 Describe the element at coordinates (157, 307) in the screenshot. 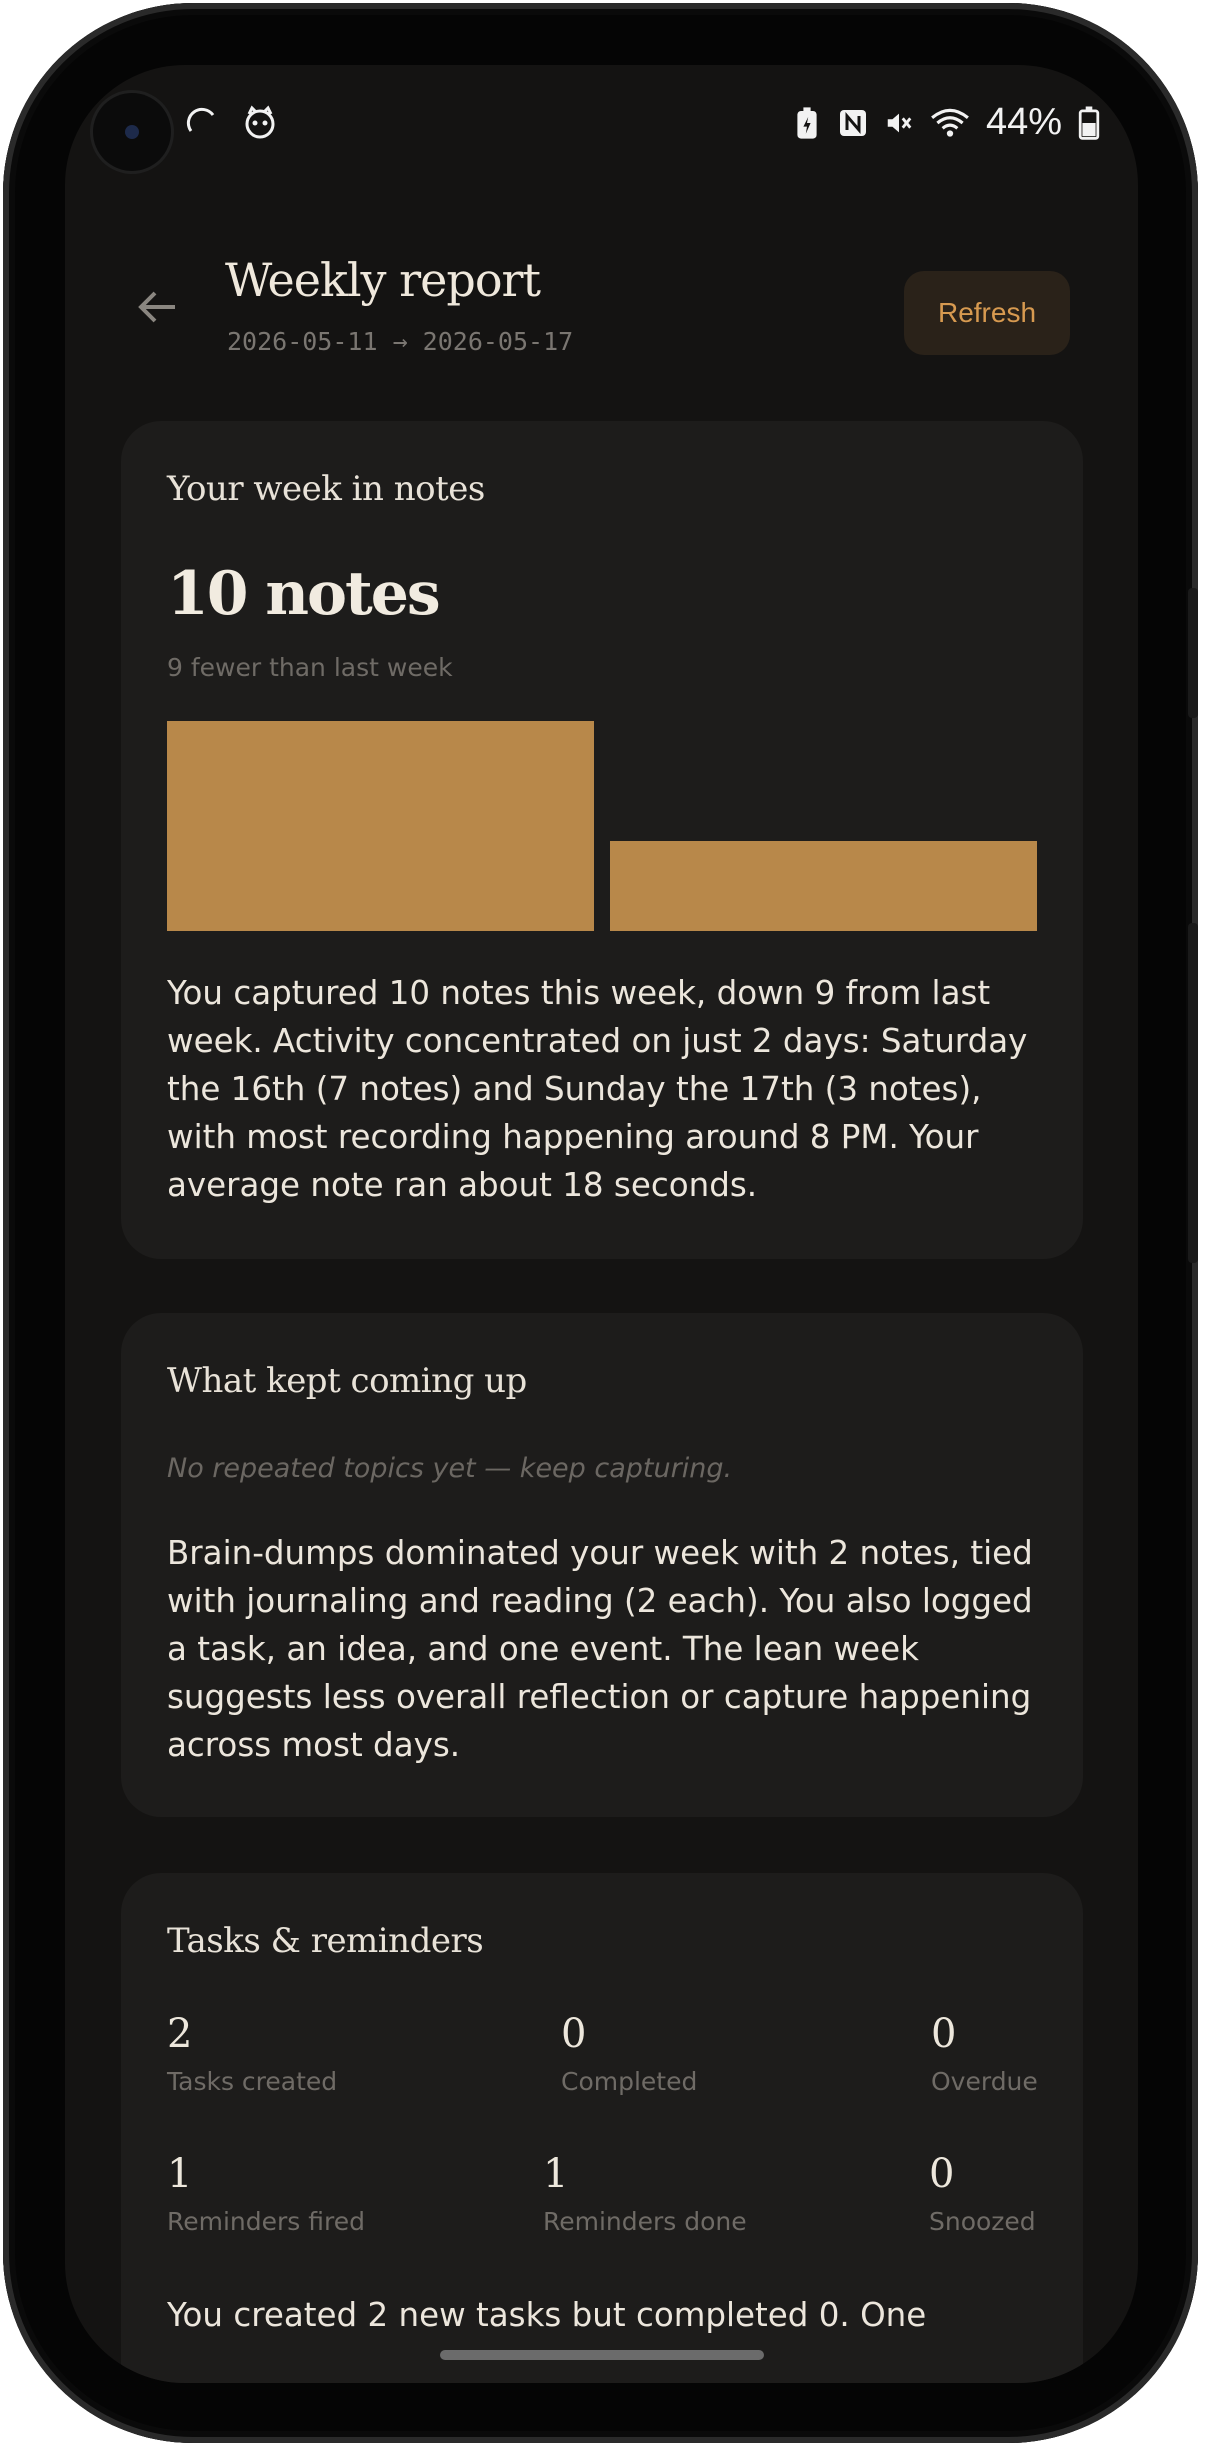

I see `back-arrow-icon` at that location.